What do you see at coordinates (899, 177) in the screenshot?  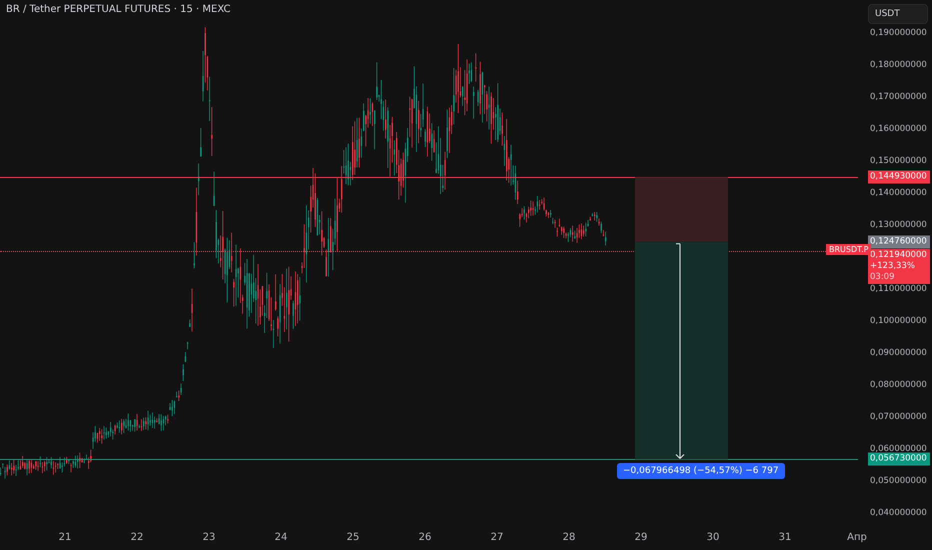 I see `price-tag: 0,144930000` at bounding box center [899, 177].